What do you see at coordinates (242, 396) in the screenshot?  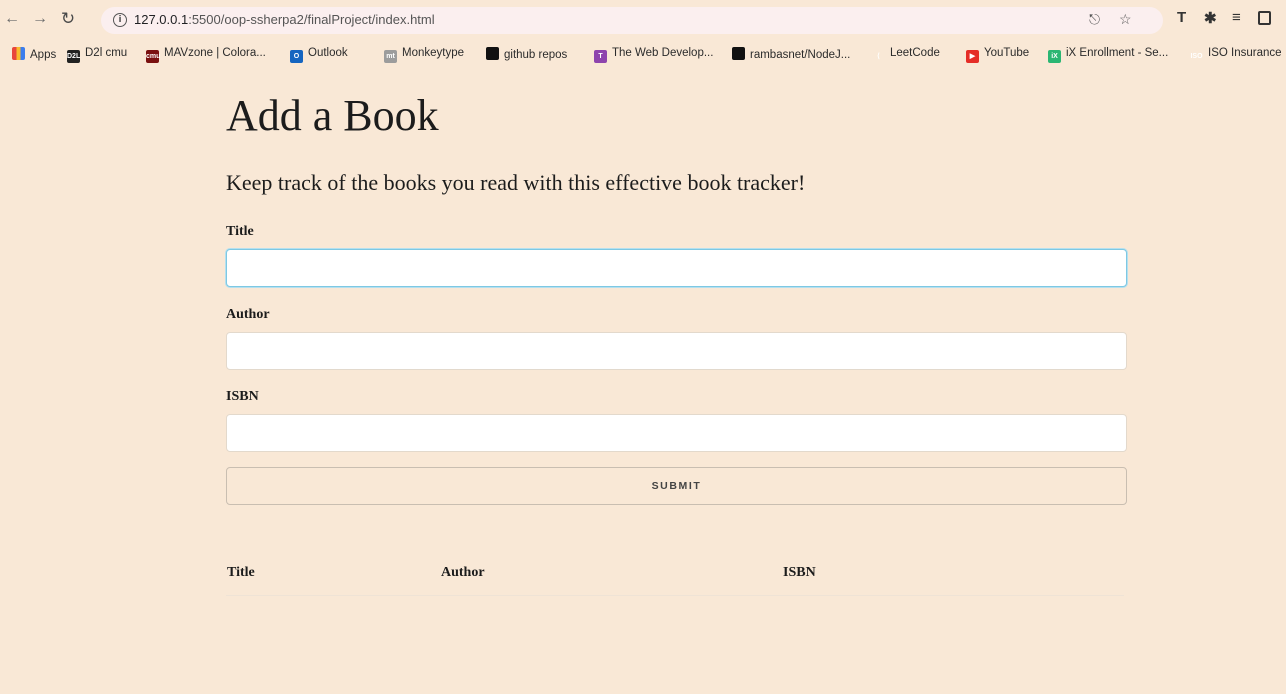 I see `isbn-label: ISBN` at bounding box center [242, 396].